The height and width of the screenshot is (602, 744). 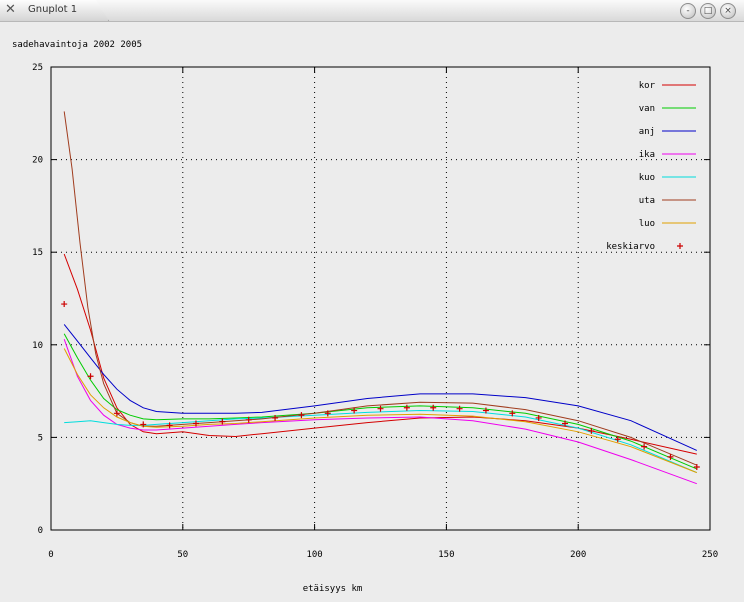 I want to click on legend-label-kuo: kuo, so click(x=647, y=178).